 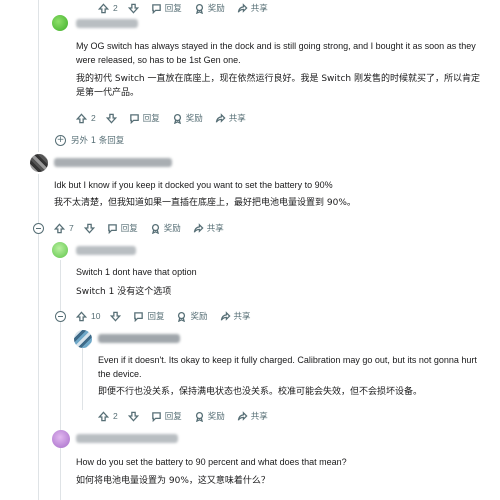 I want to click on comment-actions: 7 回复 奖励 共享, so click(x=145, y=228).